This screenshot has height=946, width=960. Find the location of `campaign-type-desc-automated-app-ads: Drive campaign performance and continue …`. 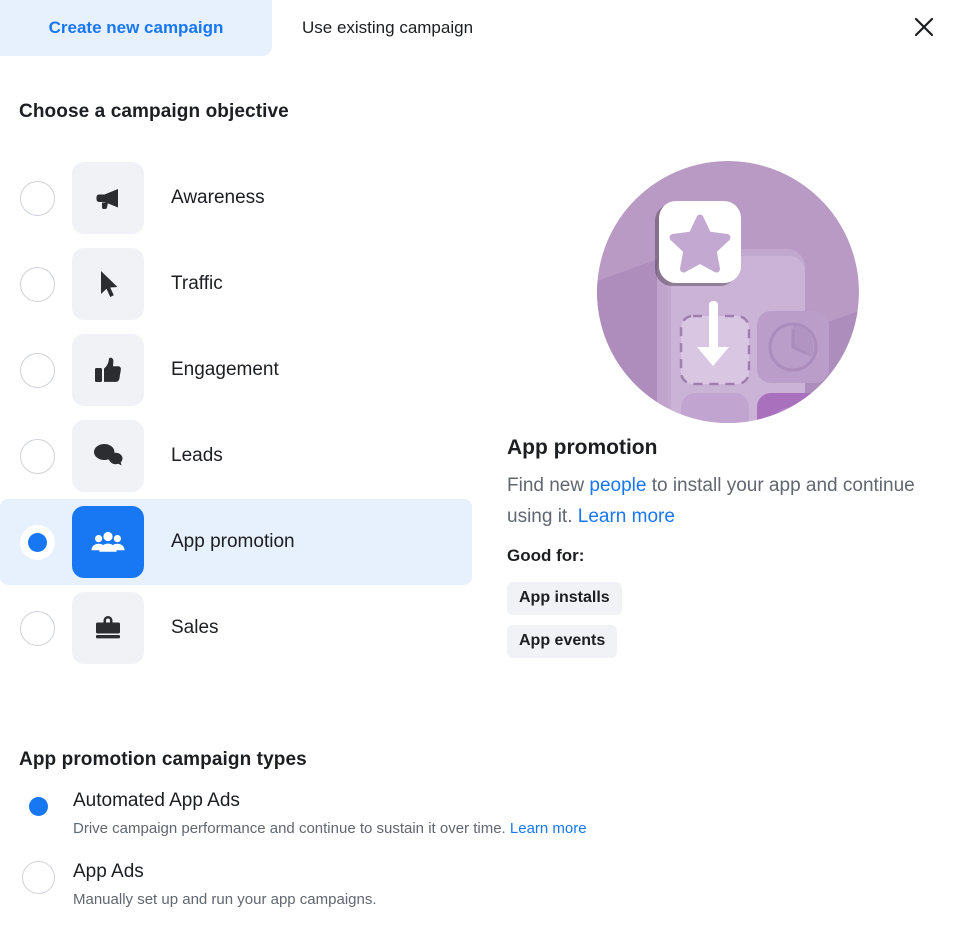

campaign-type-desc-automated-app-ads: Drive campaign performance and continue … is located at coordinates (330, 829).